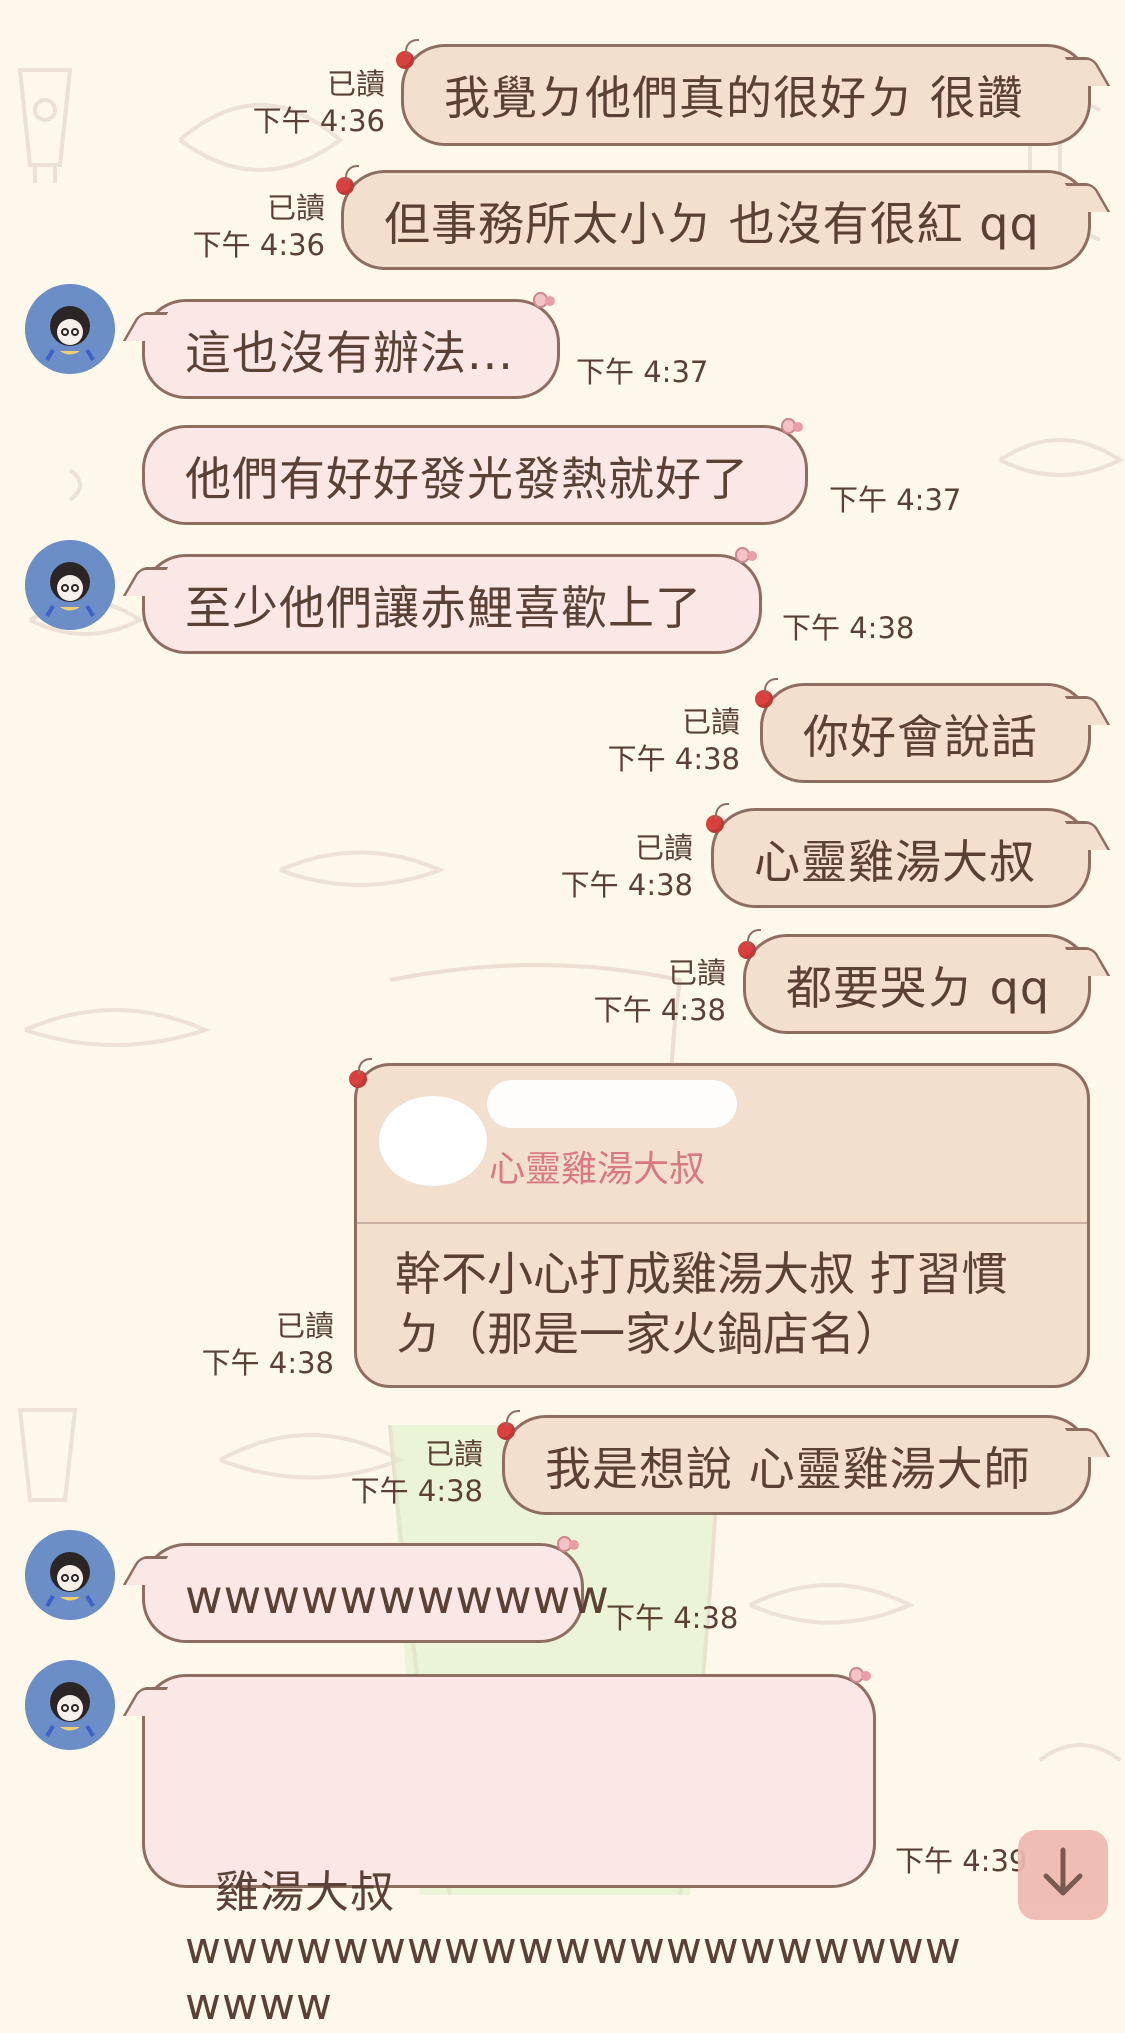  I want to click on message-bubble: 但事務所太小ㄉ 也沒有很紅 qq, so click(723, 217).